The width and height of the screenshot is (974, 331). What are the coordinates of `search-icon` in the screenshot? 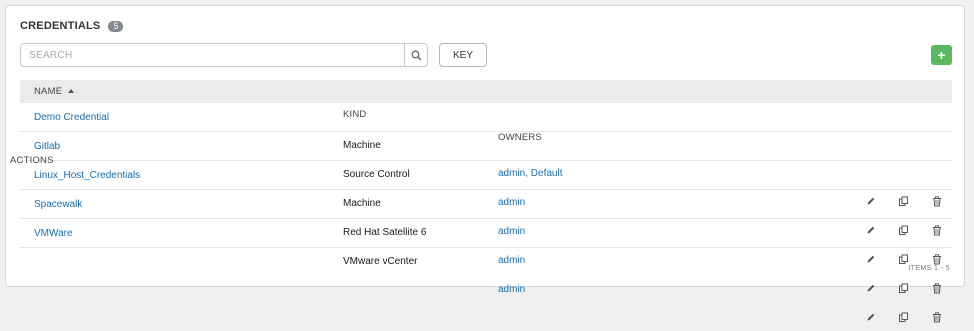 It's located at (416, 55).